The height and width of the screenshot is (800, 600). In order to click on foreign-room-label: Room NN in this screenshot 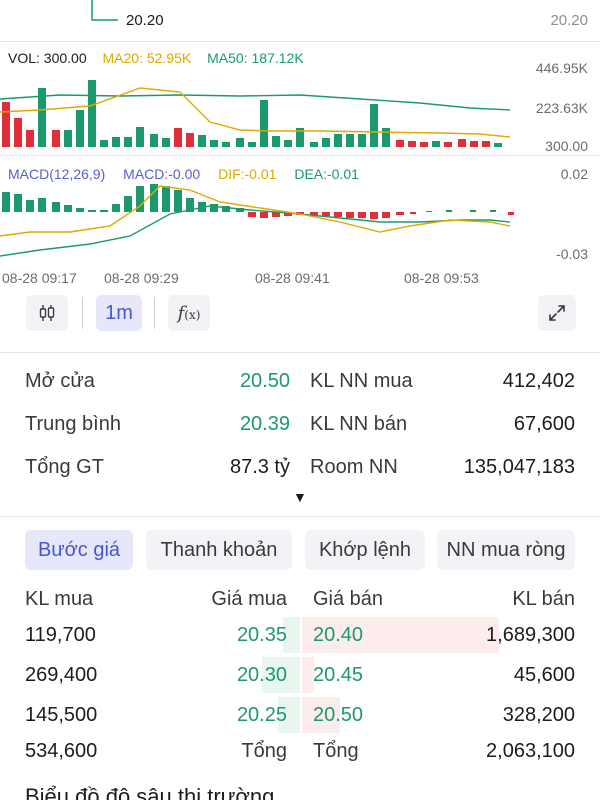, I will do `click(354, 467)`.